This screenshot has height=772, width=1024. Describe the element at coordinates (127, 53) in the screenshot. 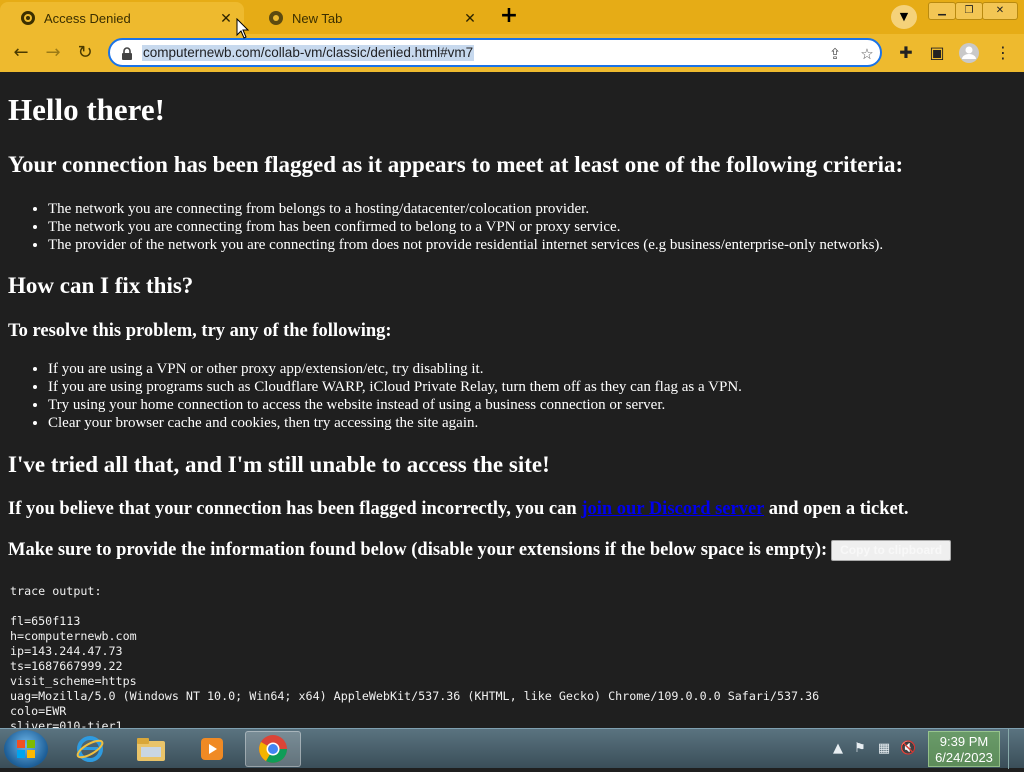

I see `lock-icon` at that location.